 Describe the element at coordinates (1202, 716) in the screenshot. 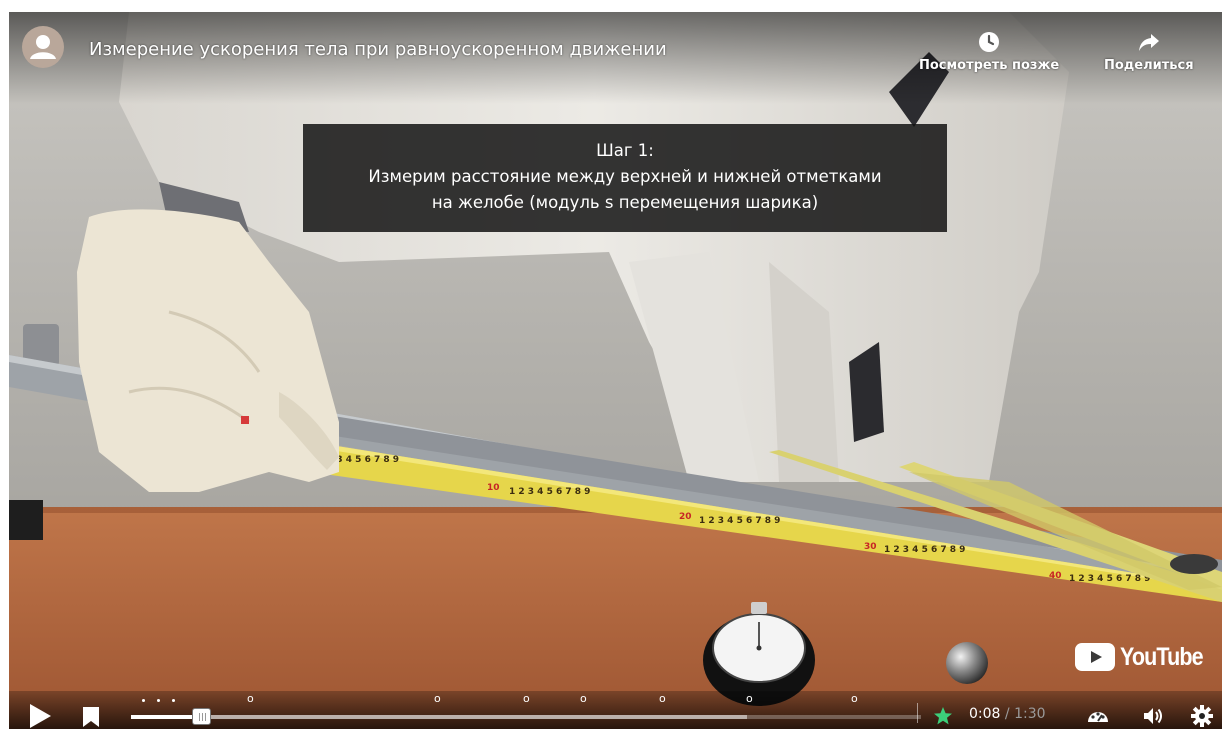

I see `gear-icon` at that location.